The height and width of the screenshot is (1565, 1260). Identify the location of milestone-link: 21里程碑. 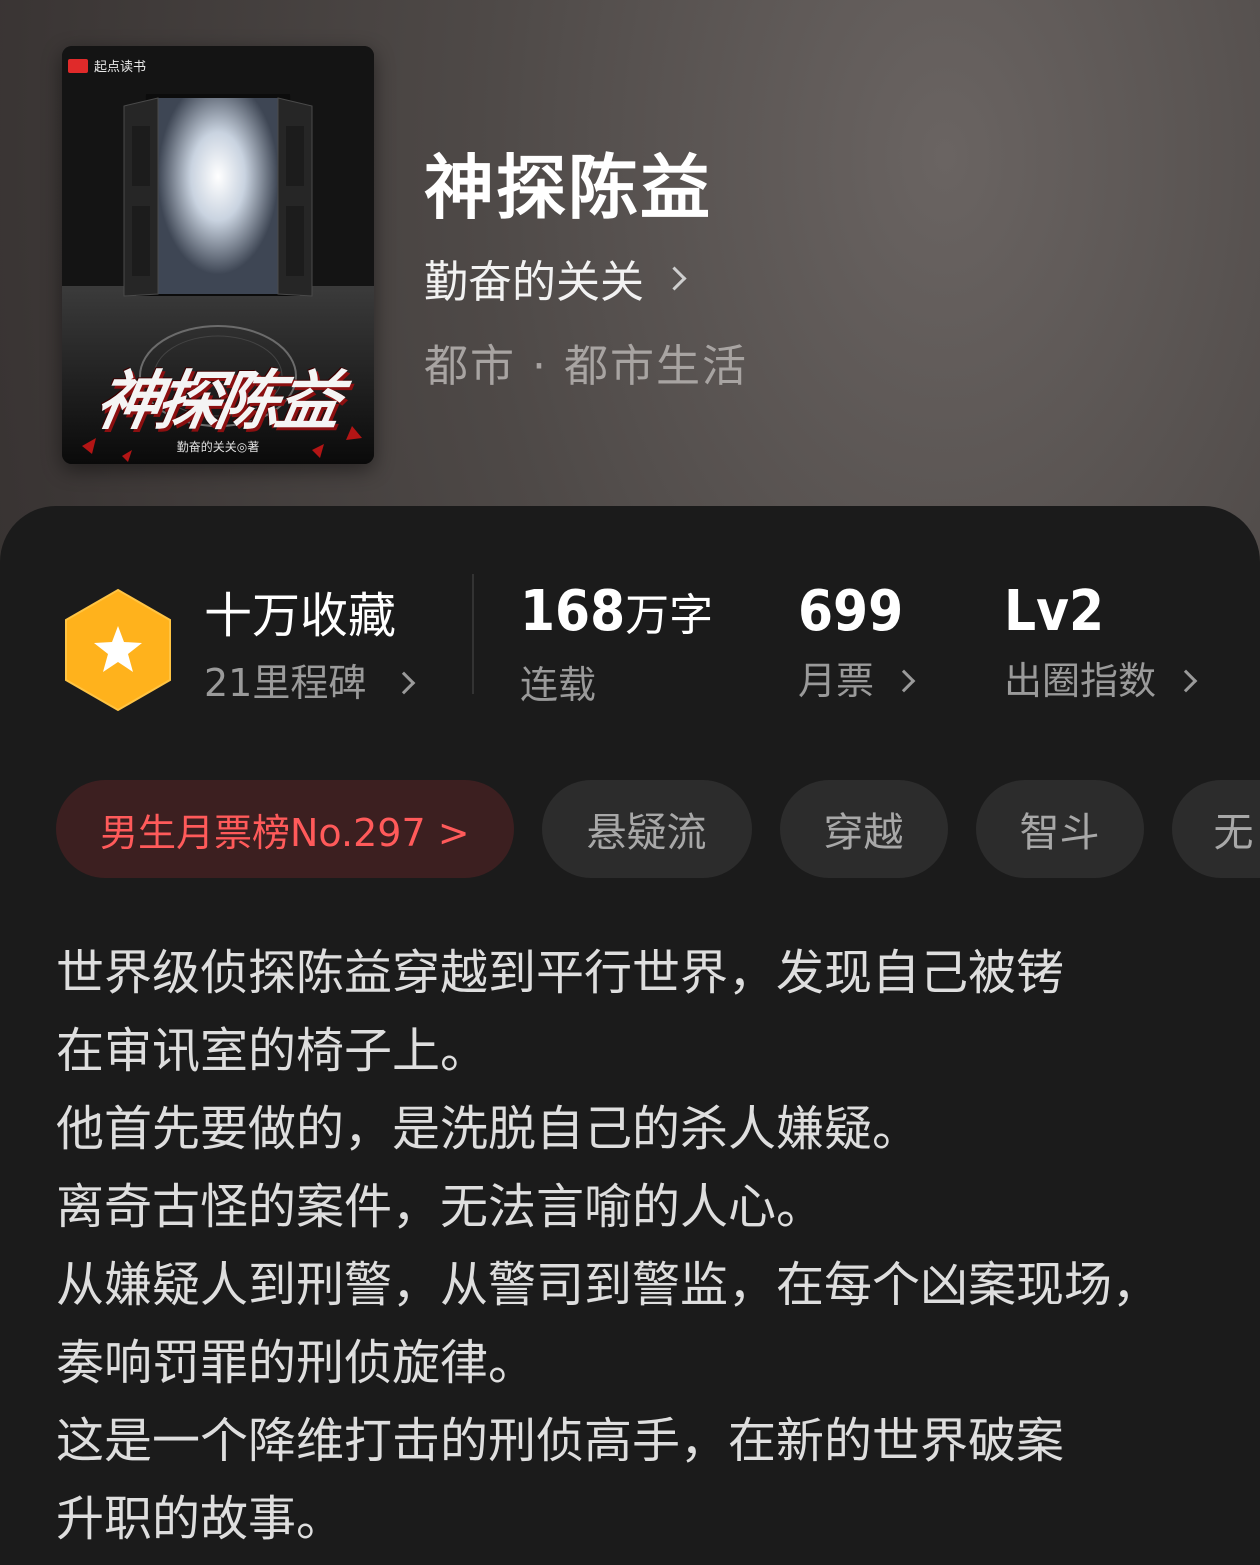
(310, 683).